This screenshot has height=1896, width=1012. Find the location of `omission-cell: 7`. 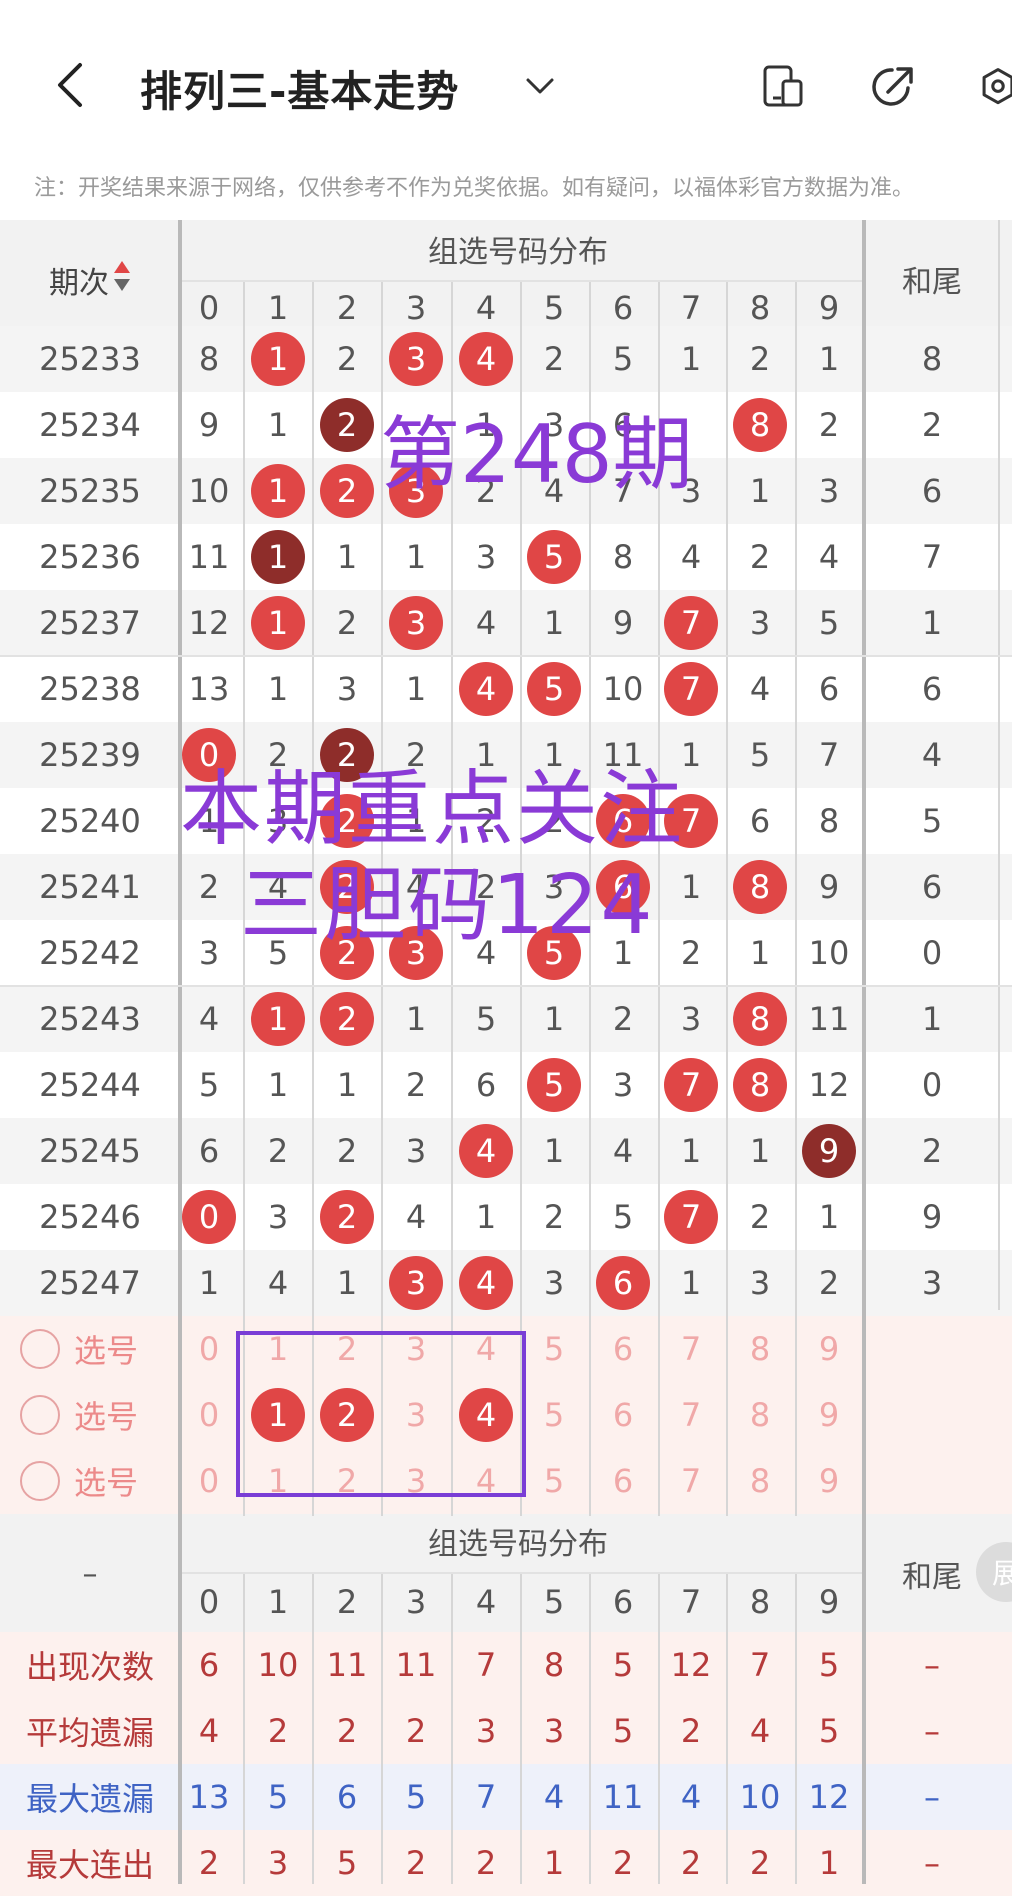

omission-cell: 7 is located at coordinates (829, 755).